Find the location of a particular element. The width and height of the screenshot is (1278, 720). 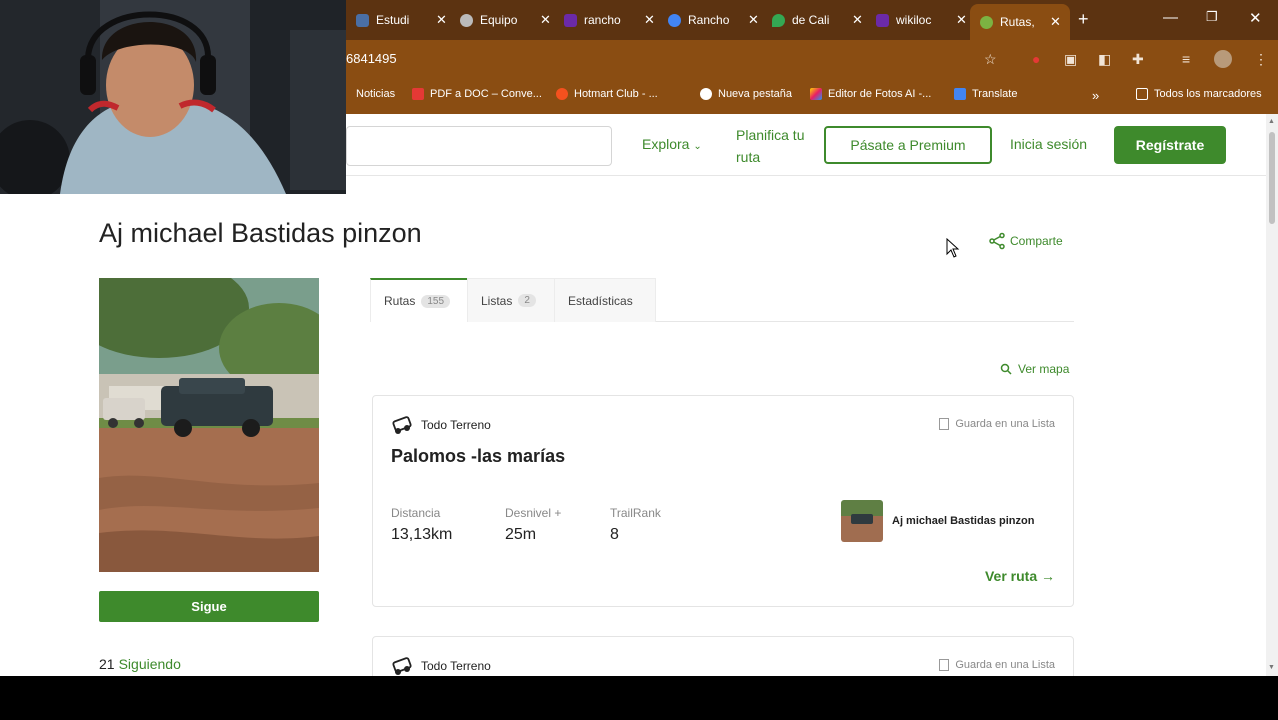

mouse-cursor-icon is located at coordinates (953, 248).